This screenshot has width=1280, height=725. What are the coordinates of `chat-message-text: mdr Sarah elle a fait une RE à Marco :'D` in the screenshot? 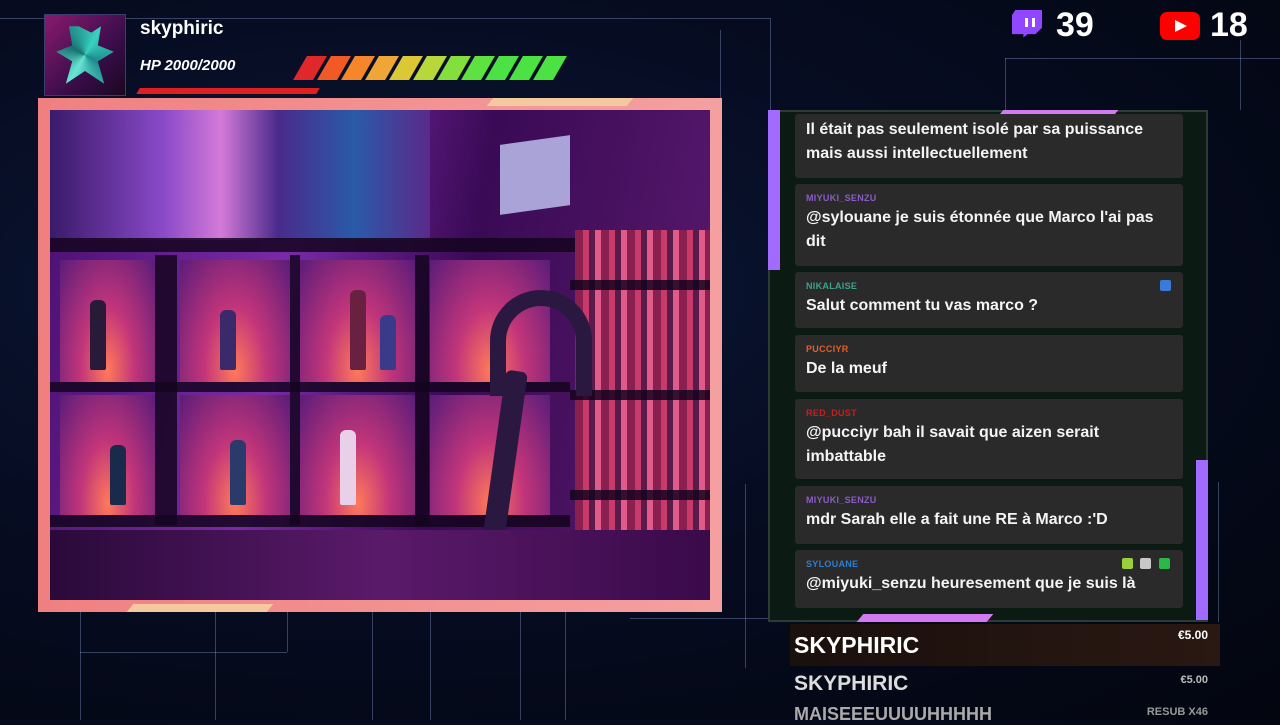 It's located at (957, 519).